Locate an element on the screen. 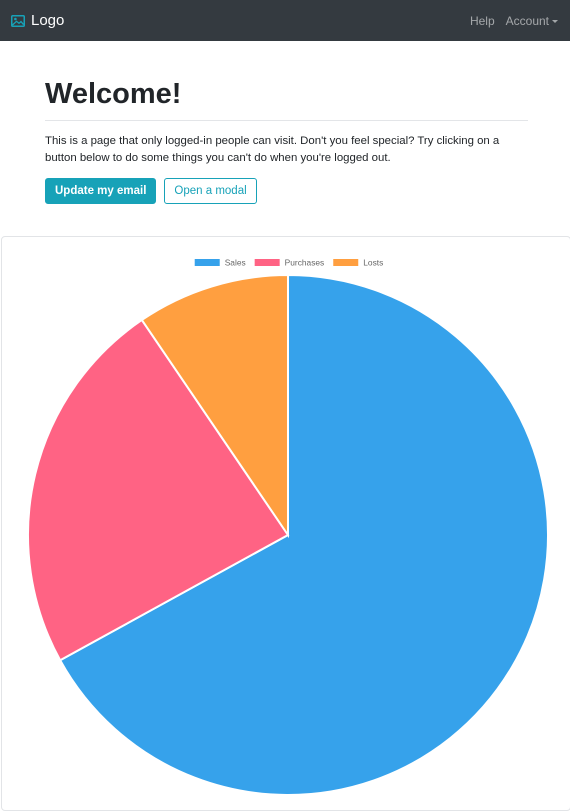 This screenshot has width=570, height=811. image-icon is located at coordinates (18, 20).